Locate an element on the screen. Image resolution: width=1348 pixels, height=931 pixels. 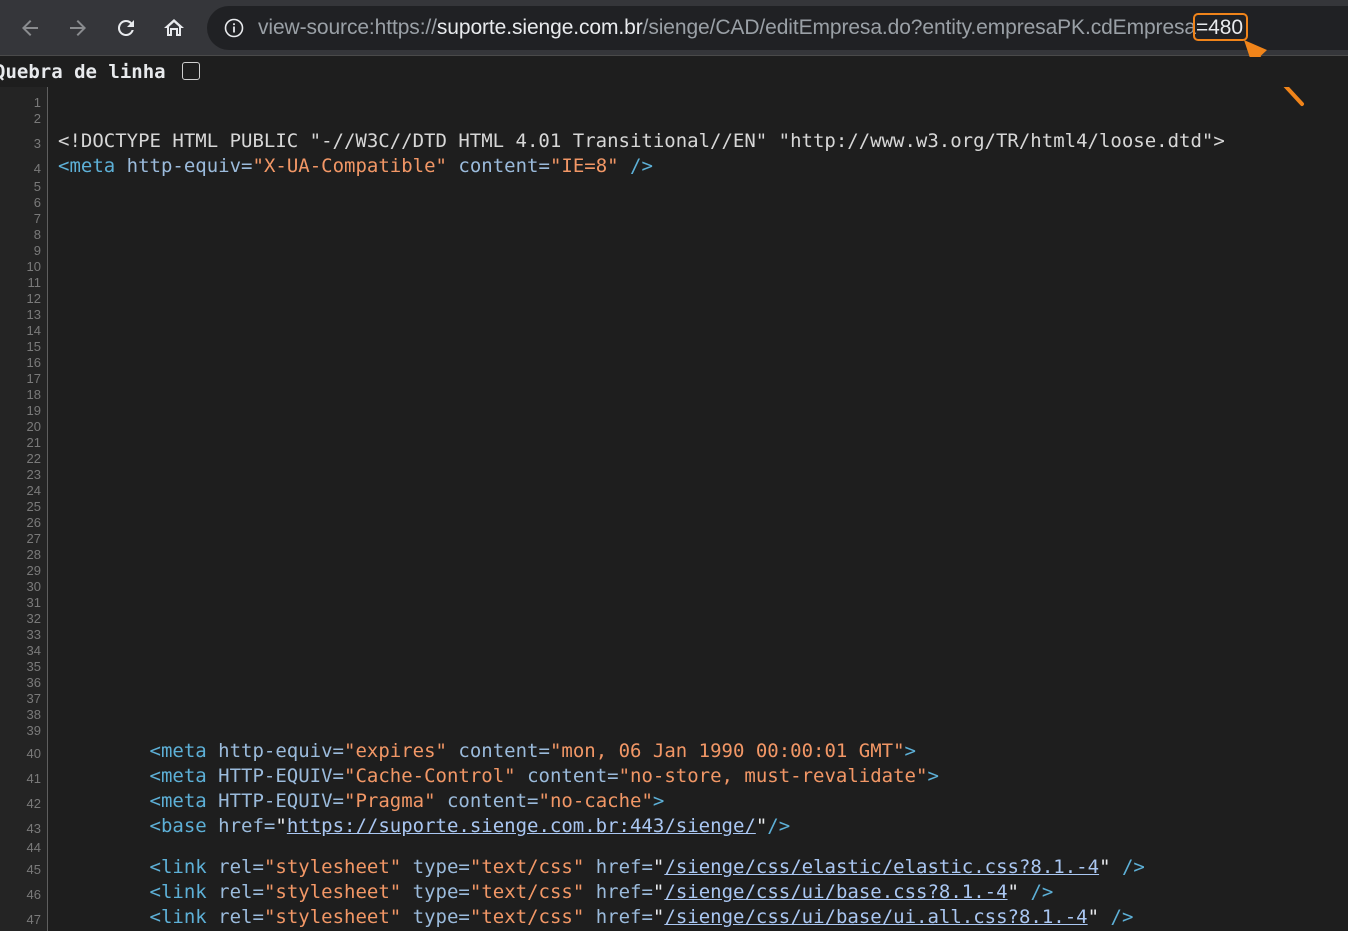
info-icon is located at coordinates (234, 28).